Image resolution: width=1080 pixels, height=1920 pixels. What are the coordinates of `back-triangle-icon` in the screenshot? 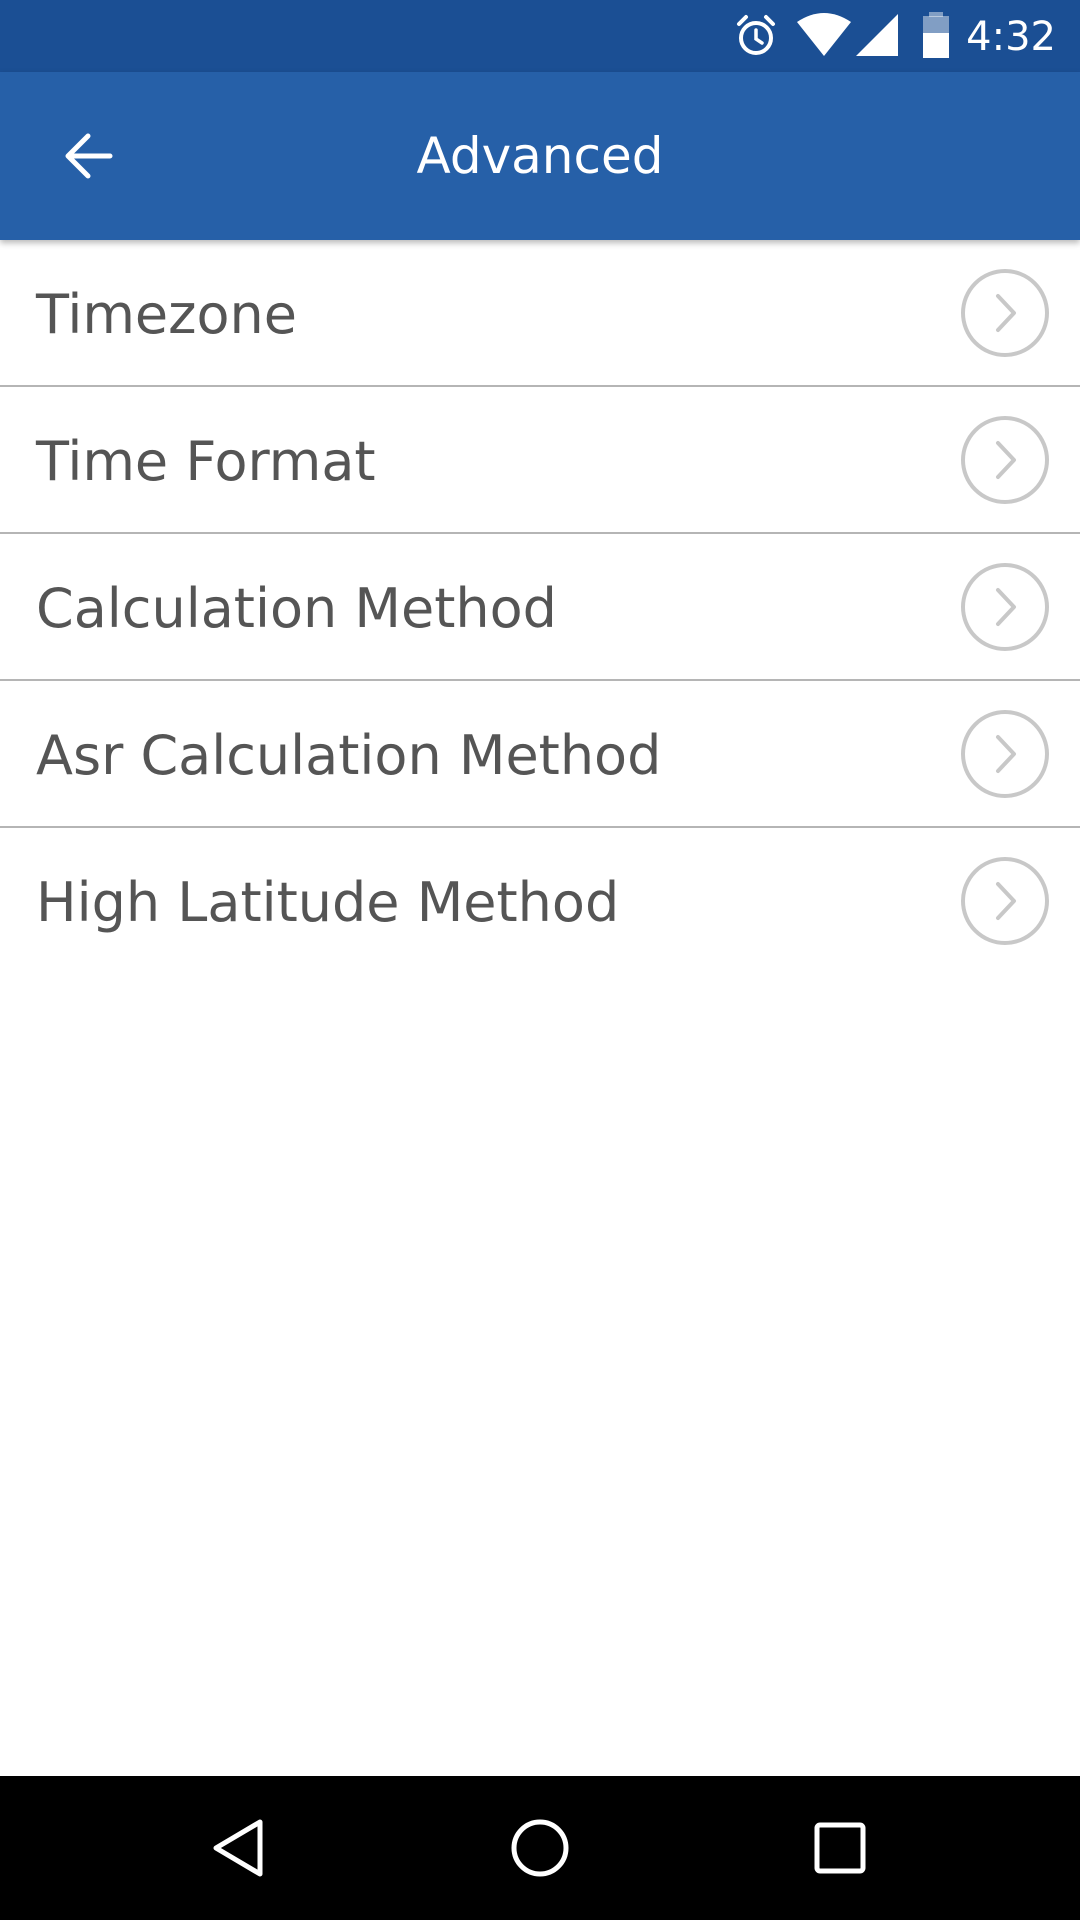 It's located at (238, 1848).